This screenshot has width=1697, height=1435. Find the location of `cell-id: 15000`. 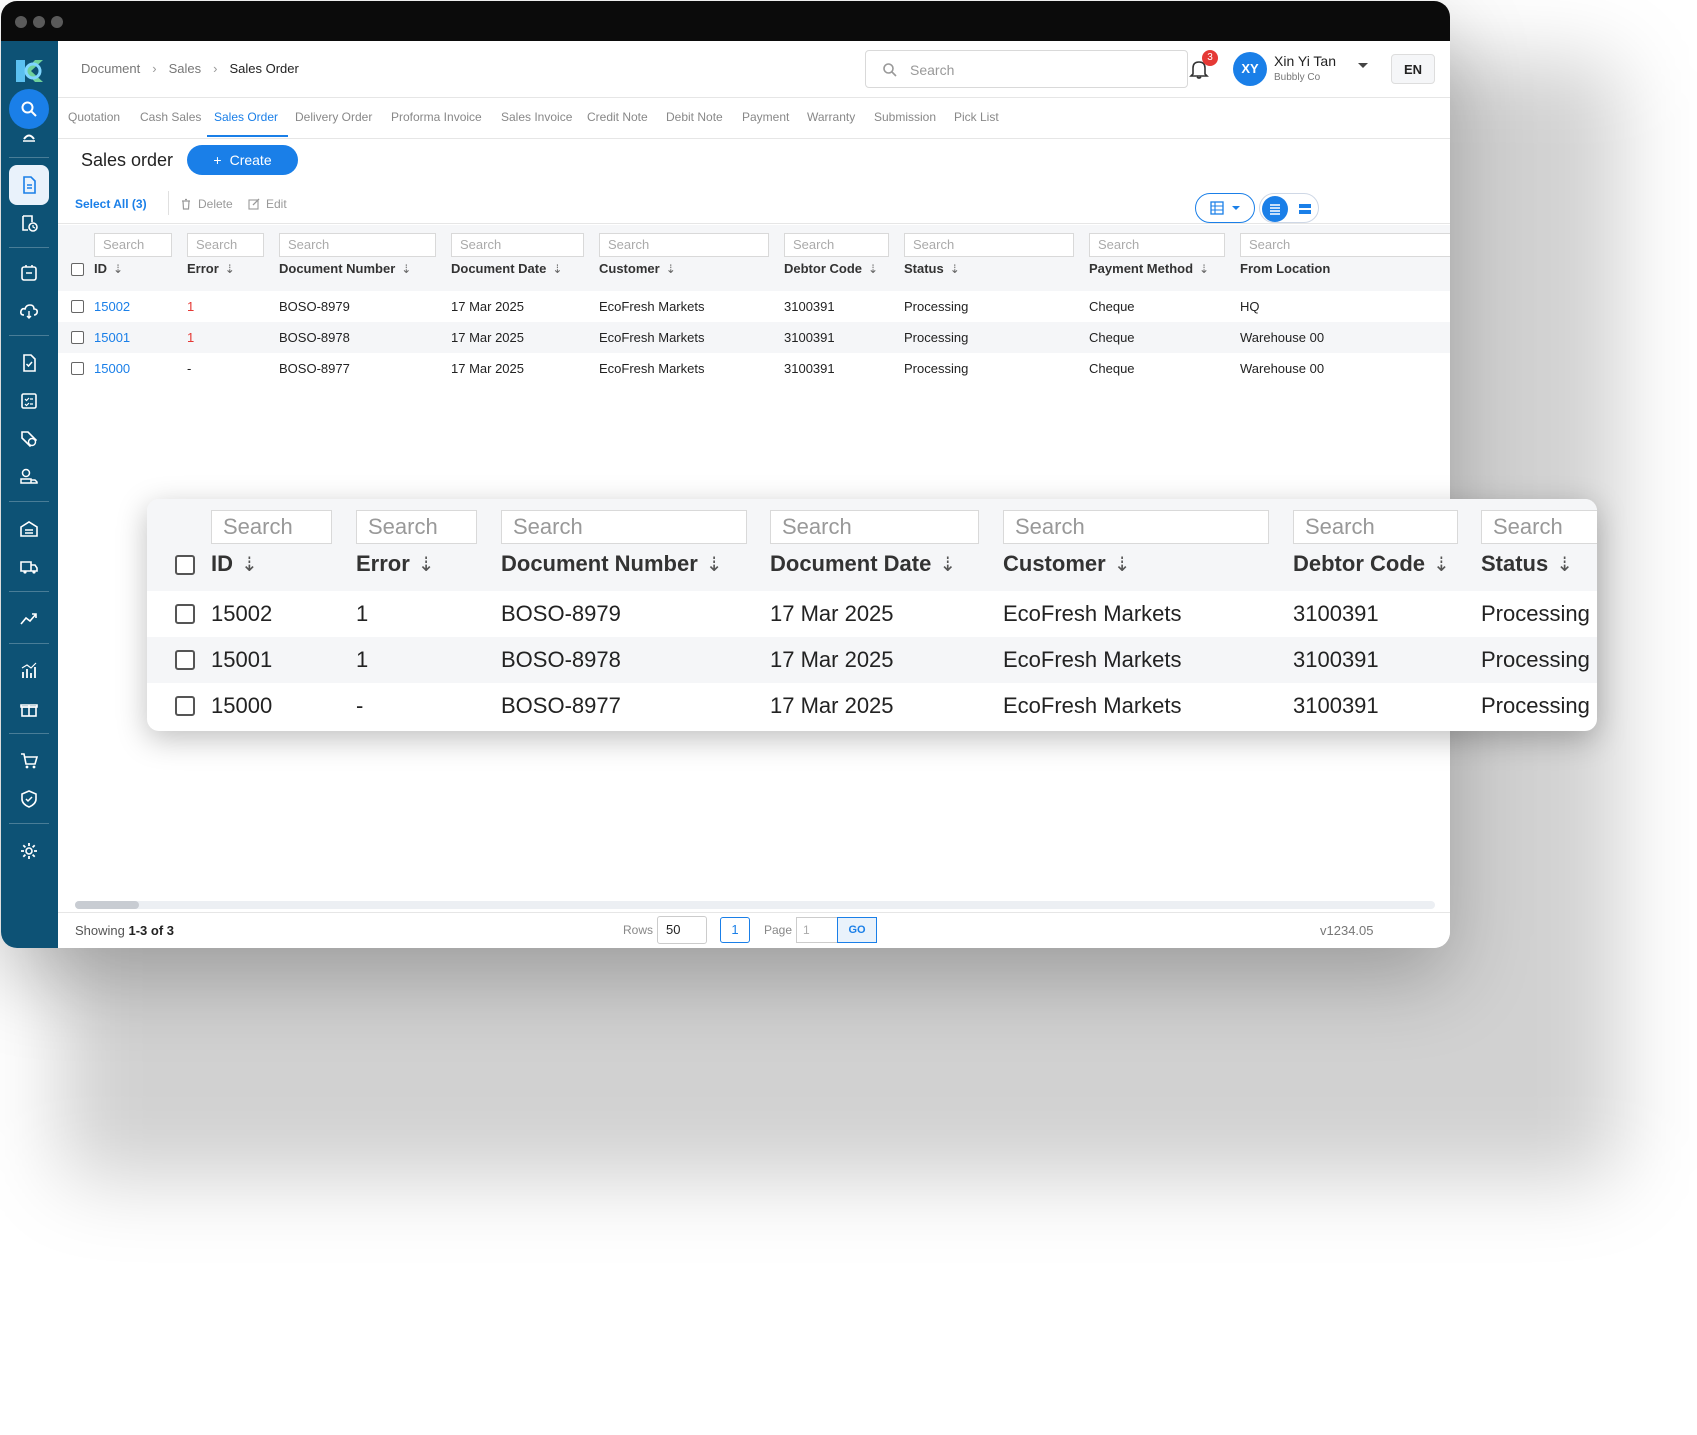

cell-id: 15000 is located at coordinates (112, 368).